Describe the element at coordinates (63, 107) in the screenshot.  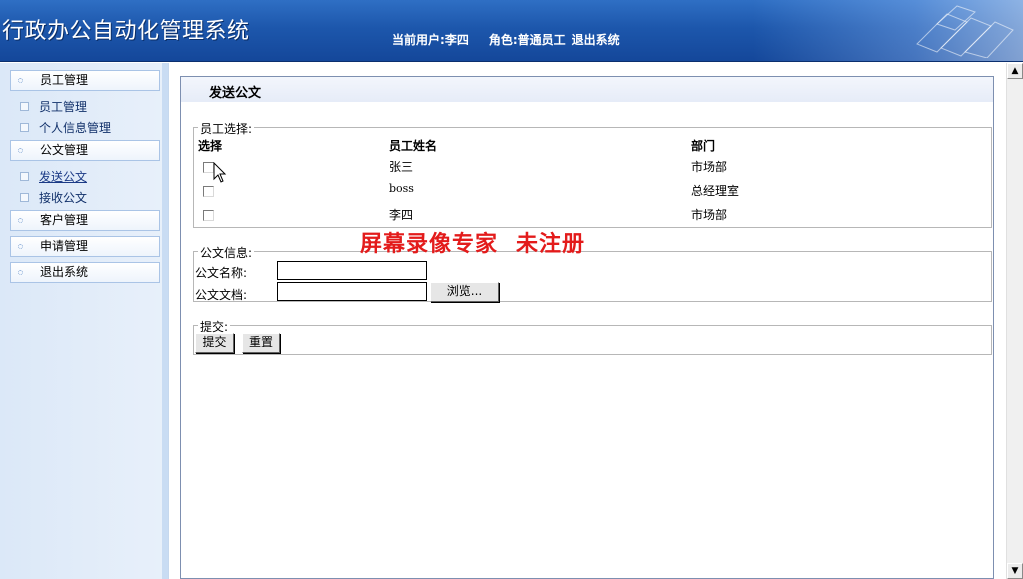
I see `sidebar-item-label: 员工管理` at that location.